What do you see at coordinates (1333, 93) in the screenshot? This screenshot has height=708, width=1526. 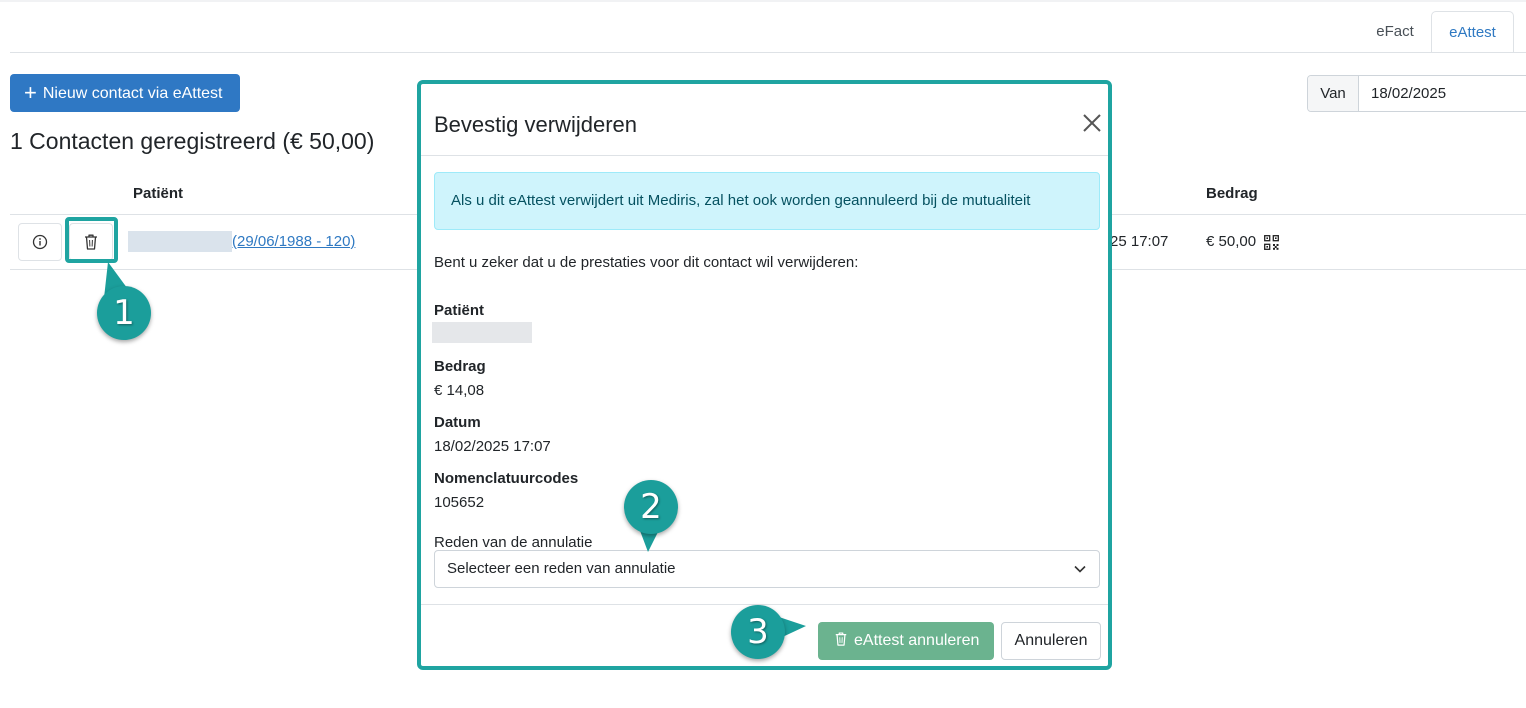 I see `date-filter-label: Van` at bounding box center [1333, 93].